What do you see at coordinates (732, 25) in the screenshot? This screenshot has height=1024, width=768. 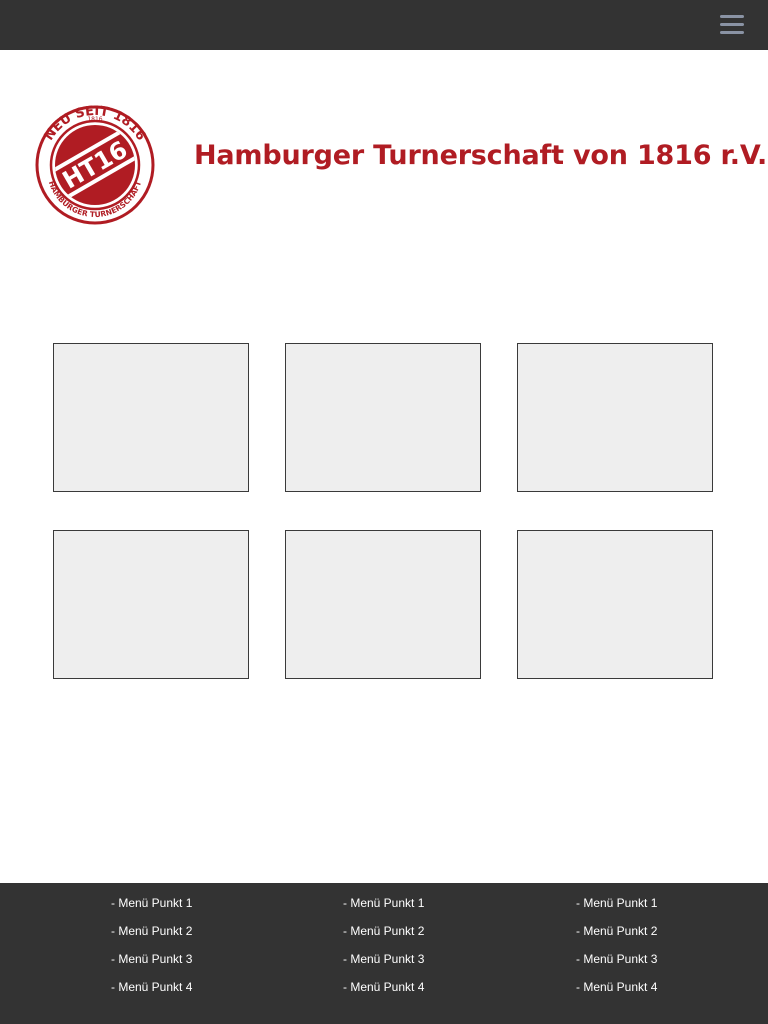 I see `hamburger-menu-icon` at bounding box center [732, 25].